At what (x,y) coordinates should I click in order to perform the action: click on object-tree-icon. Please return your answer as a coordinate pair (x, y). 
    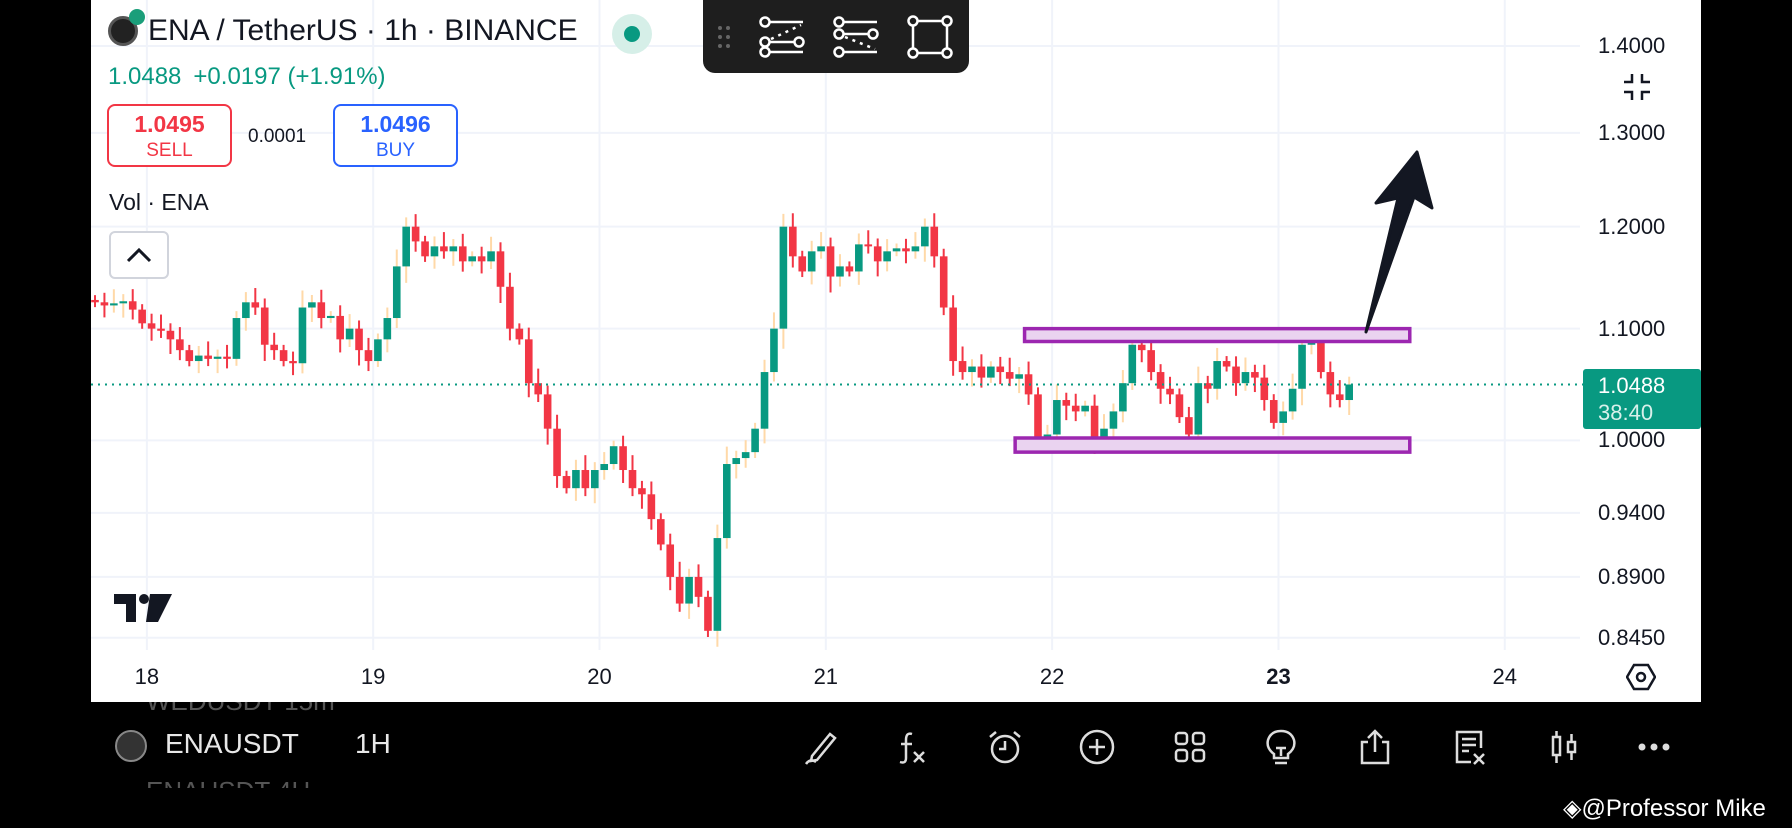
    Looking at the image, I should click on (1470, 747).